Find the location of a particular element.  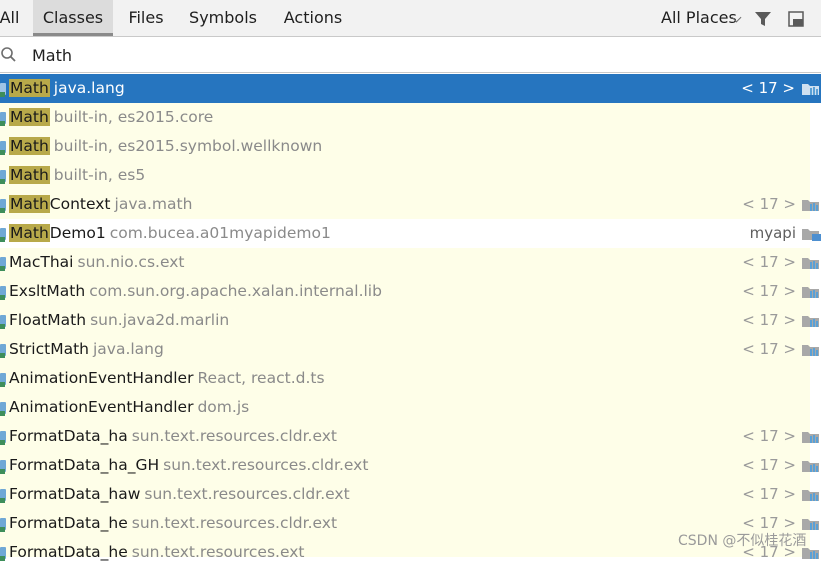

result-name: AnimationEventHandler dom.js is located at coordinates (129, 407).